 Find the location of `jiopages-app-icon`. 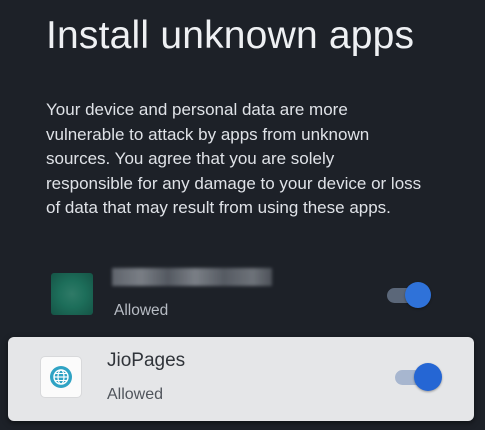

jiopages-app-icon is located at coordinates (61, 377).